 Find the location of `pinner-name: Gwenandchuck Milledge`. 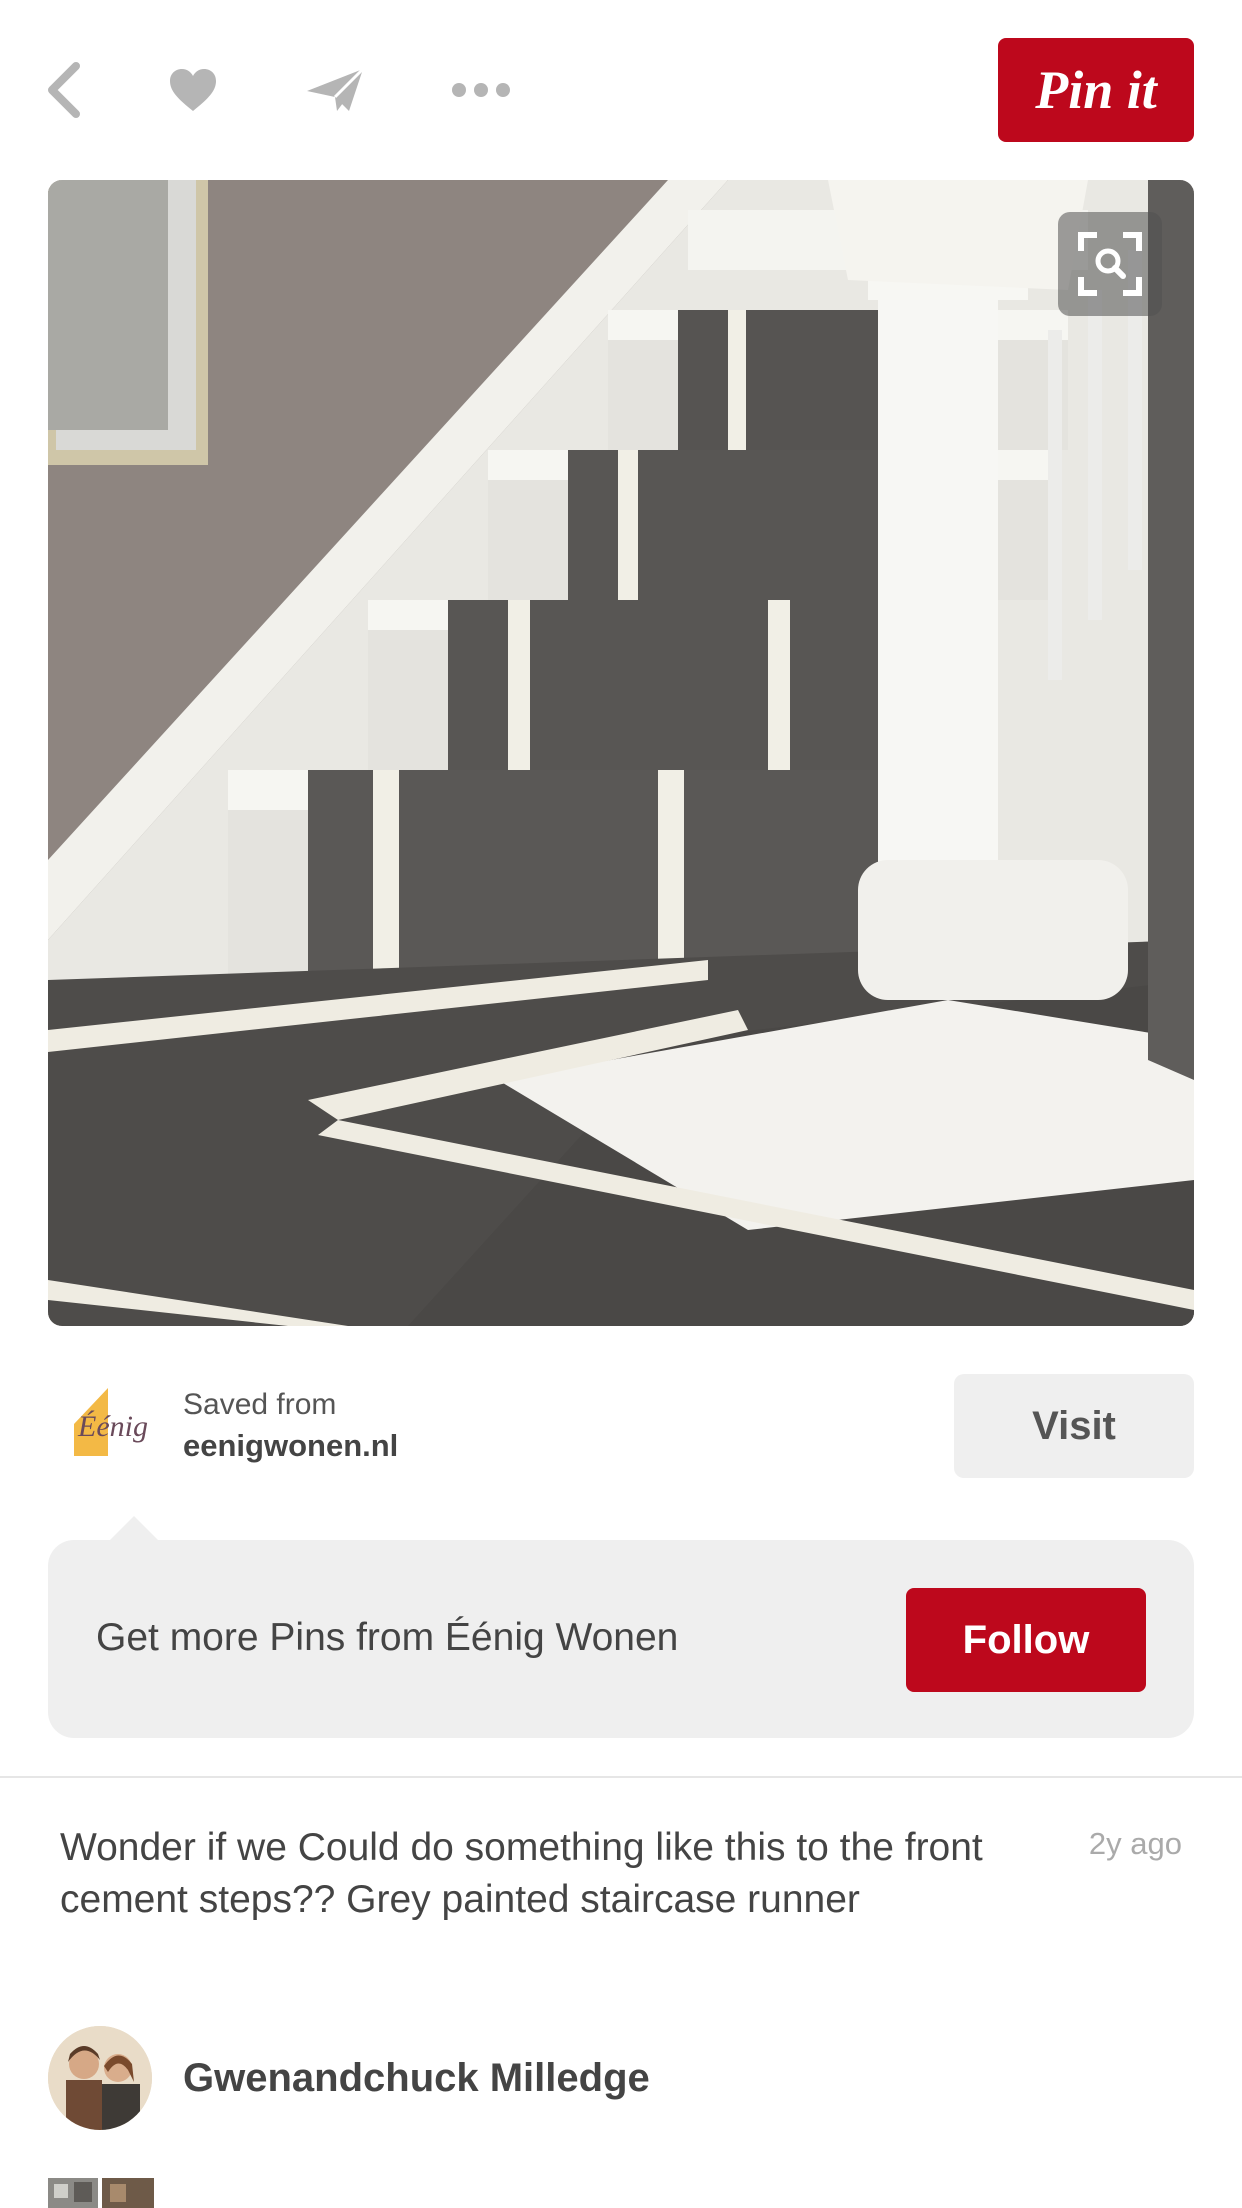

pinner-name: Gwenandchuck Milledge is located at coordinates (416, 2078).